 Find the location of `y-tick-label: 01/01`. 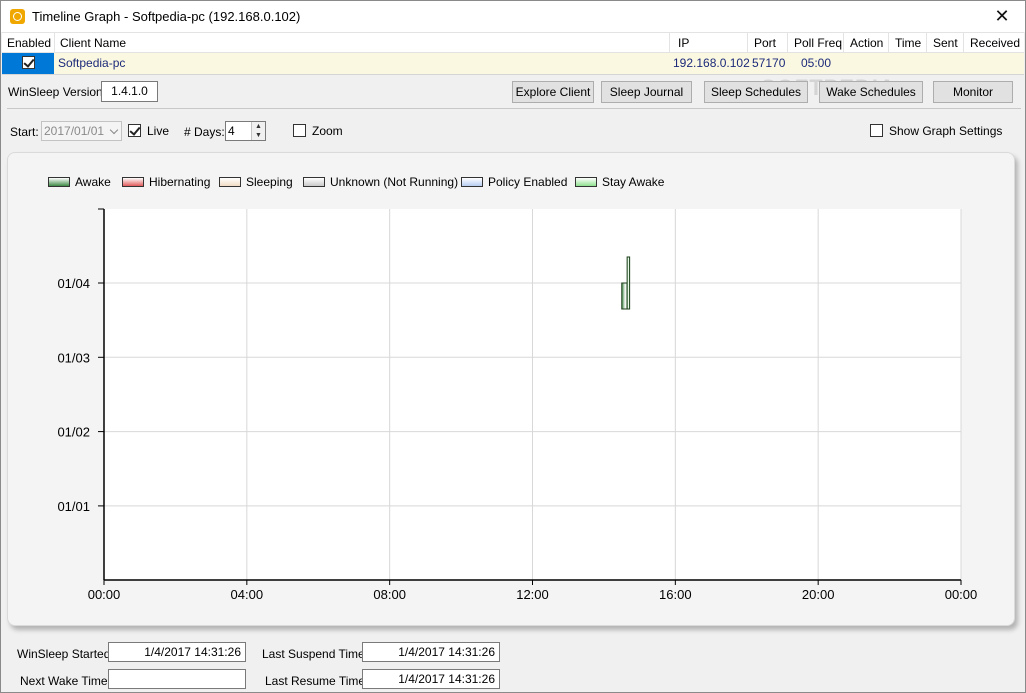

y-tick-label: 01/01 is located at coordinates (73, 506).